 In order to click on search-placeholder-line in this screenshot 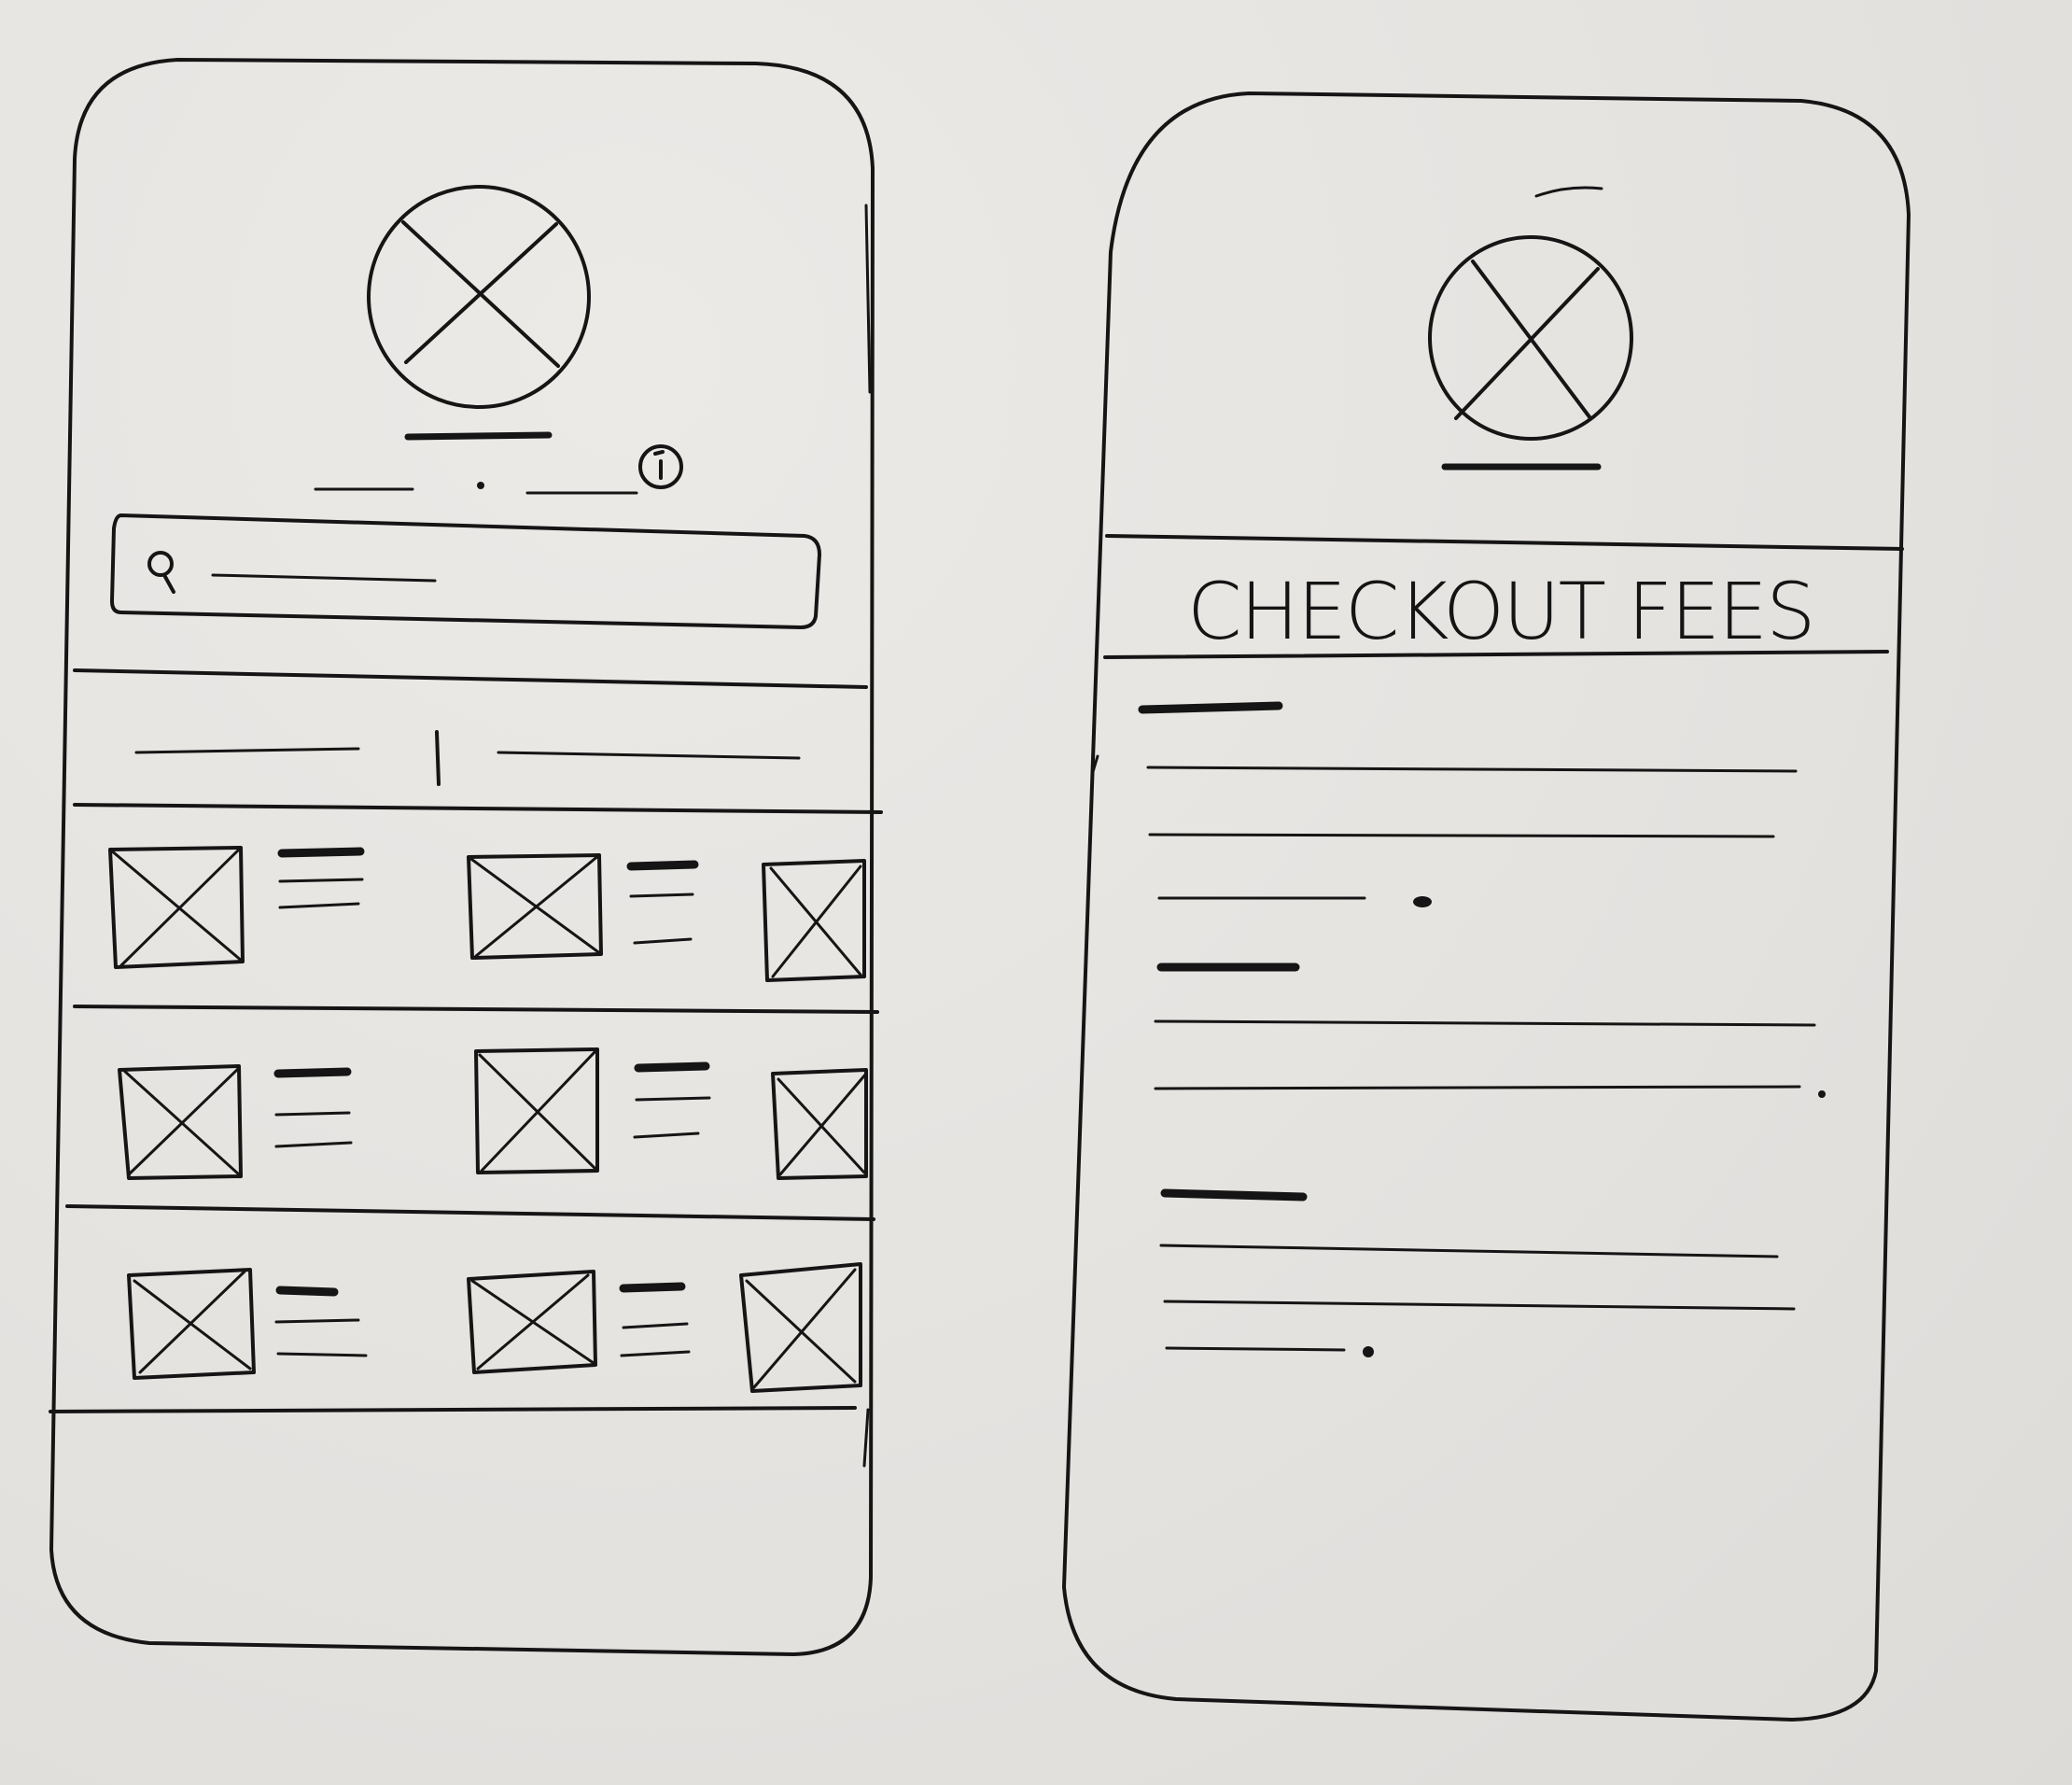, I will do `click(324, 578)`.